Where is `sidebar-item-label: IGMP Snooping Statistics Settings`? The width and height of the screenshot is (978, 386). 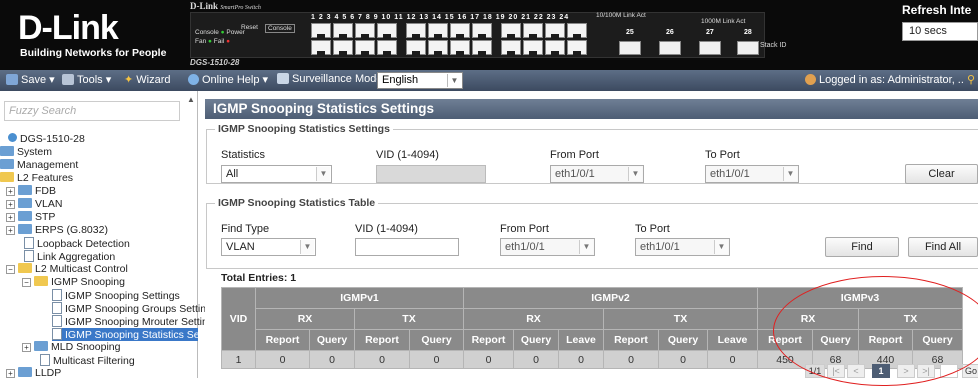
sidebar-item-label: IGMP Snooping Statistics Settings is located at coordinates (131, 335).